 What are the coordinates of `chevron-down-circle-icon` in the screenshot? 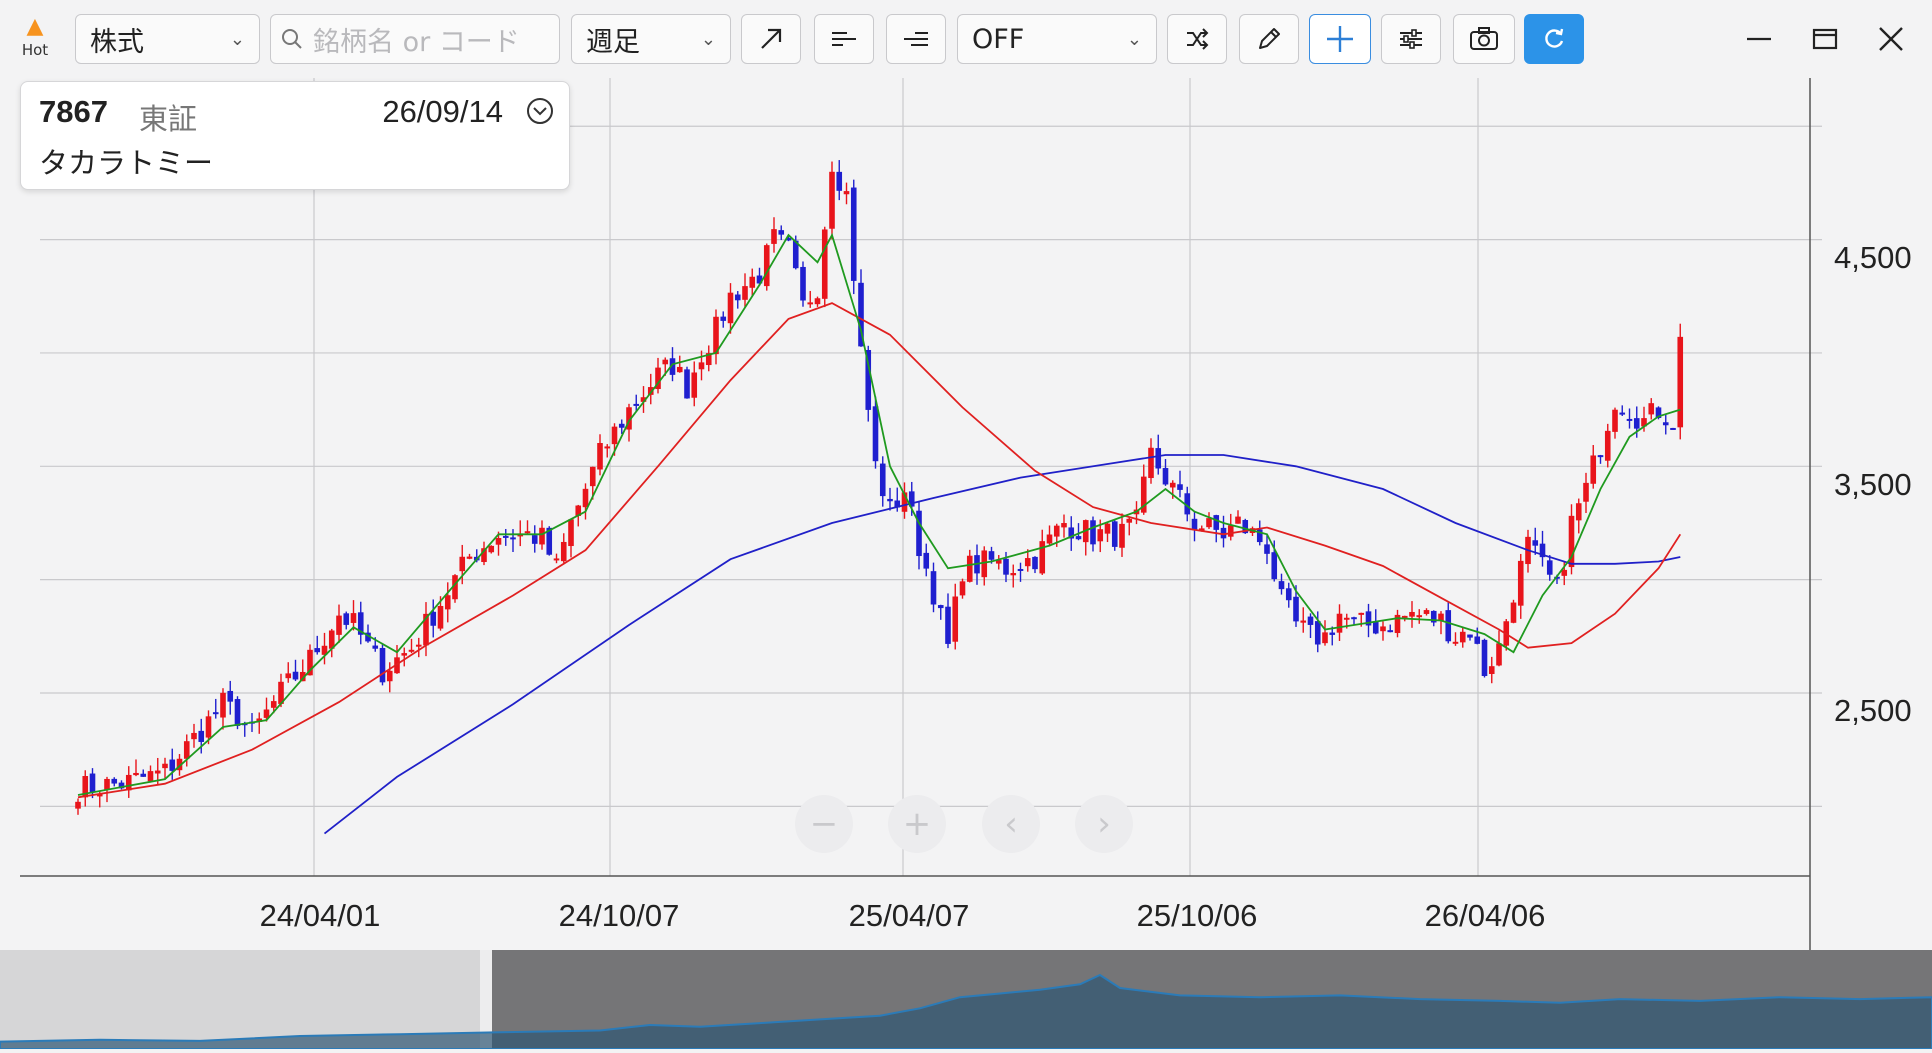 It's located at (540, 113).